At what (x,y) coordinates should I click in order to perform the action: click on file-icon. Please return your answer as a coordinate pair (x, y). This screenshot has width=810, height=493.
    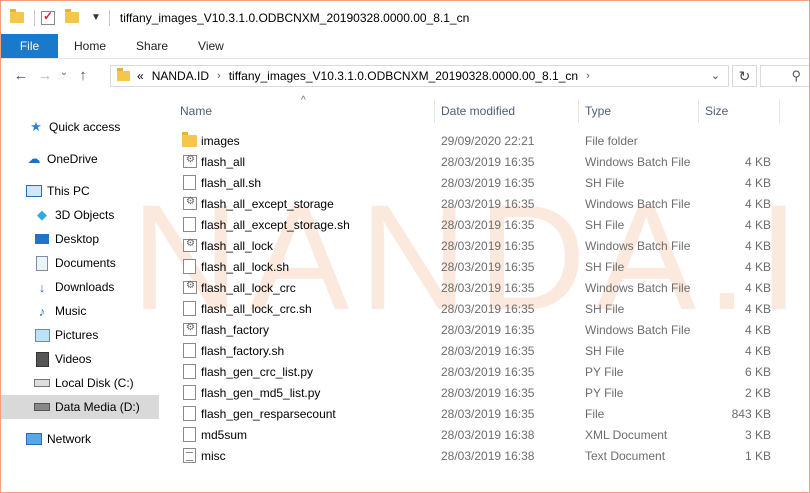
    Looking at the image, I should click on (189, 224).